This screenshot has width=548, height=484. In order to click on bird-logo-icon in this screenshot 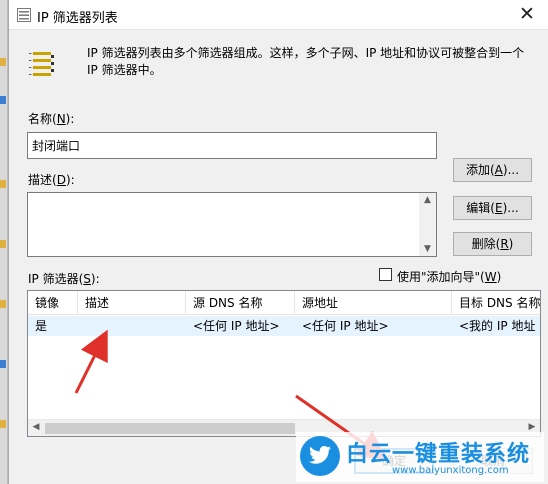, I will do `click(320, 456)`.